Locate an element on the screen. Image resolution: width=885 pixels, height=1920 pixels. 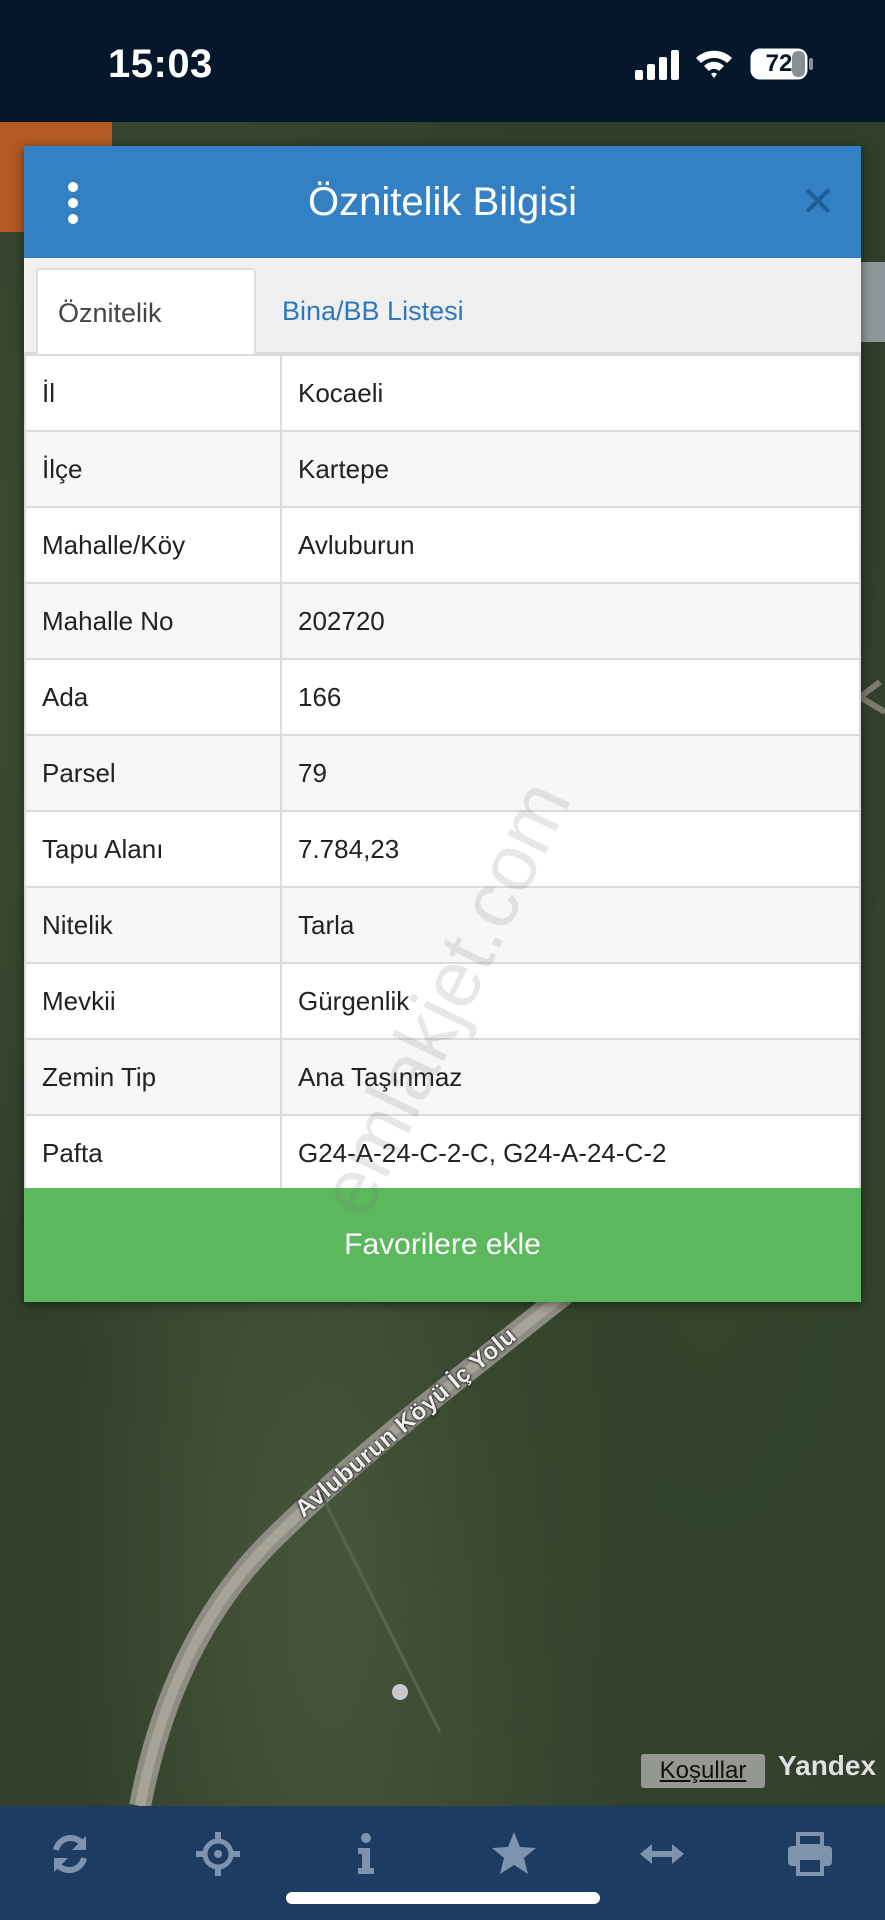
more-options-button is located at coordinates (74, 203).